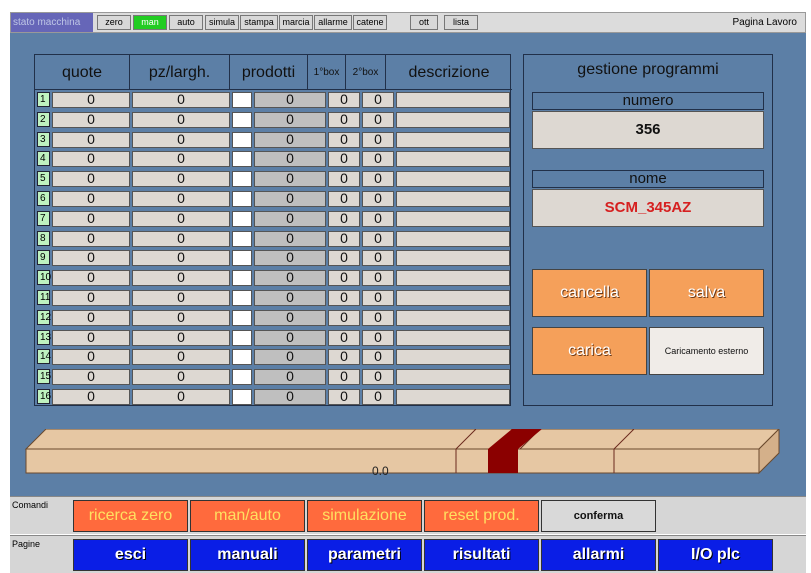 The height and width of the screenshot is (573, 811). Describe the element at coordinates (333, 22) in the screenshot. I see `mode-button-allarme: allarme` at that location.